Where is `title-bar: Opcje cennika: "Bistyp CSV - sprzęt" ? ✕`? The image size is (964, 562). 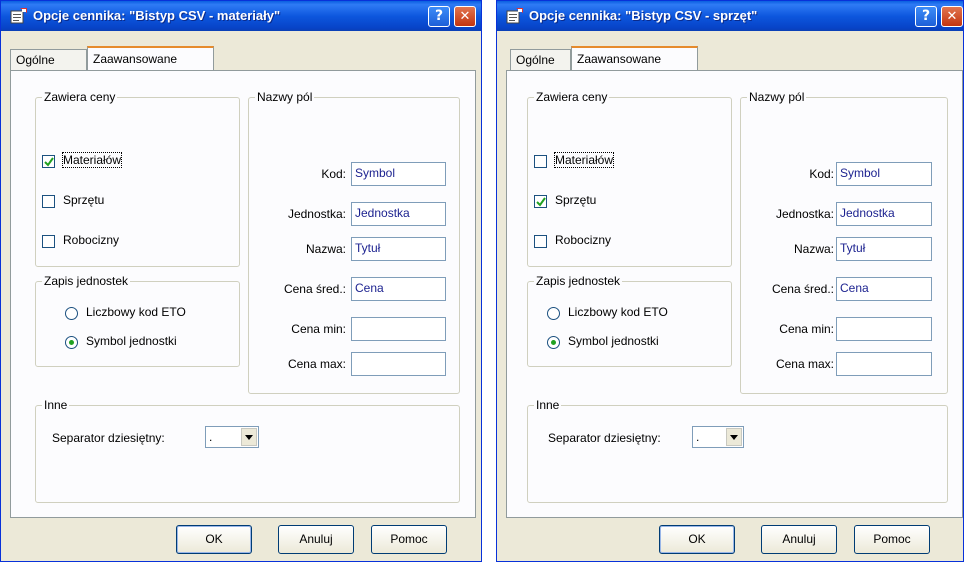 title-bar: Opcje cennika: "Bistyp CSV - sprzęt" ? ✕ is located at coordinates (730, 16).